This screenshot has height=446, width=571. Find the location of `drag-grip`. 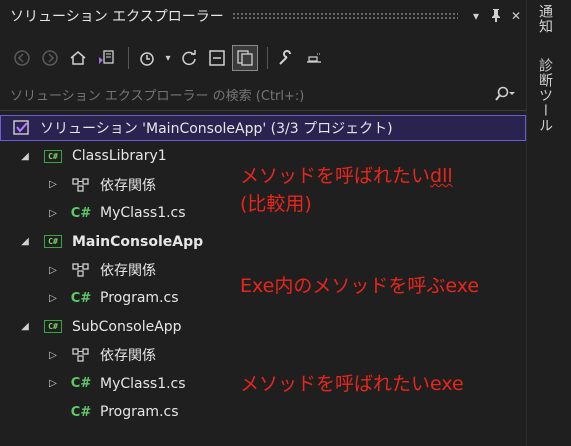

drag-grip is located at coordinates (344, 16).